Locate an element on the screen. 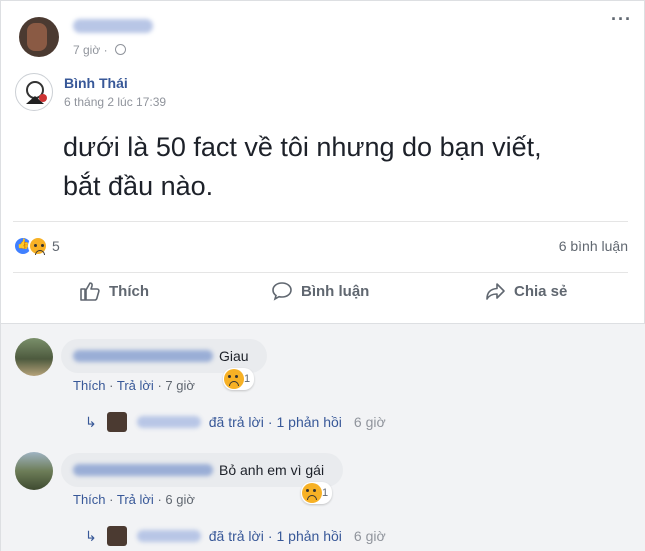 The height and width of the screenshot is (551, 645). comment-count: 6 bình luận is located at coordinates (593, 246).